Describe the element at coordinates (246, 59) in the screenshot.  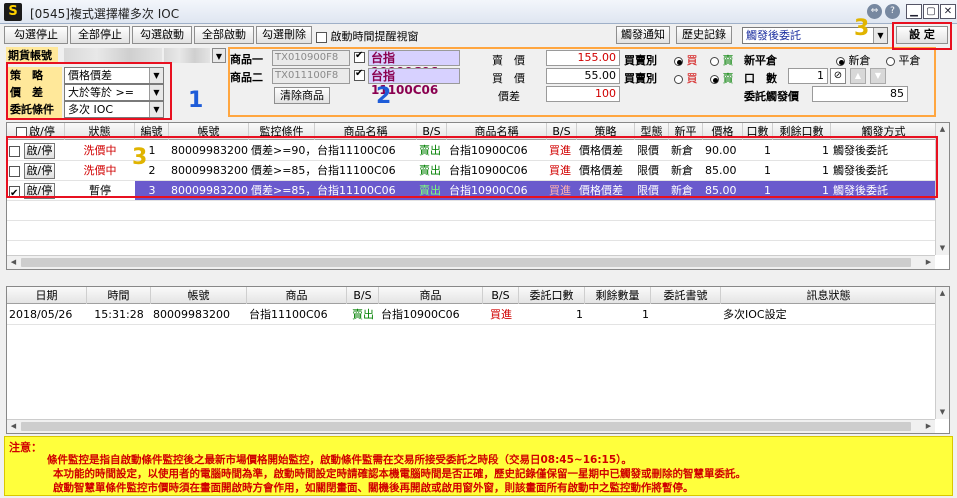
I see `product-1-label: 商品一` at that location.